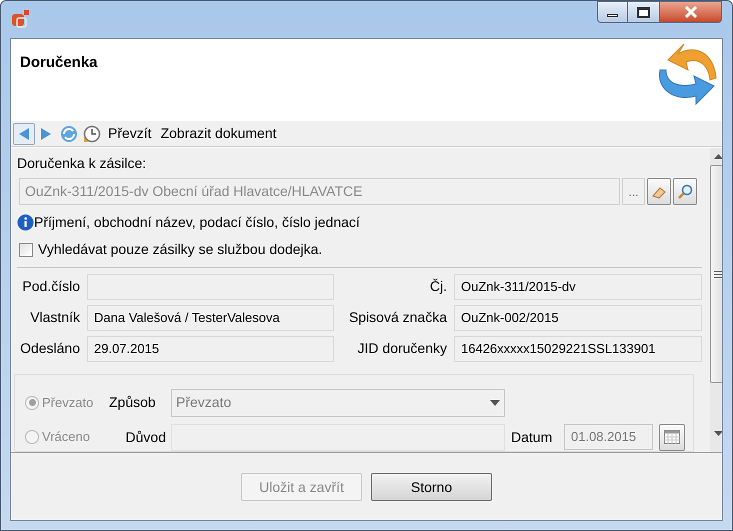 This screenshot has height=531, width=733. Describe the element at coordinates (578, 349) in the screenshot. I see `field-value: 16426xxxxx15029221SSL133901` at that location.